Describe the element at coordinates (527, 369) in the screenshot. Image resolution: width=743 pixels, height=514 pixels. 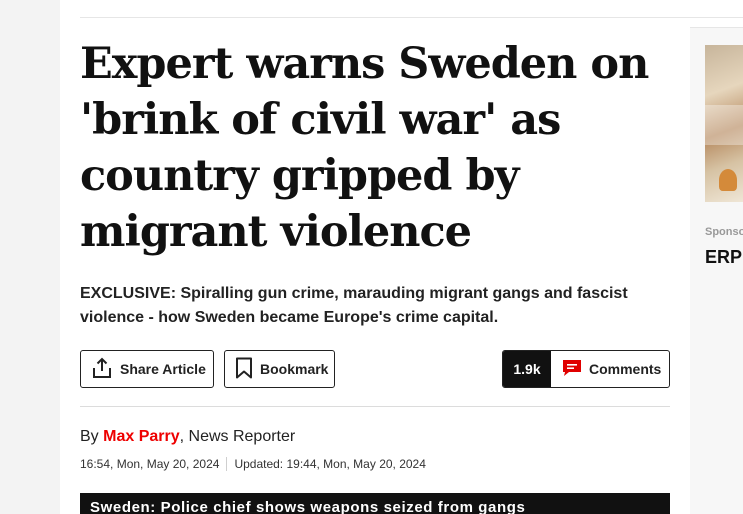
I see `comment-count-badge: 1.9k` at that location.